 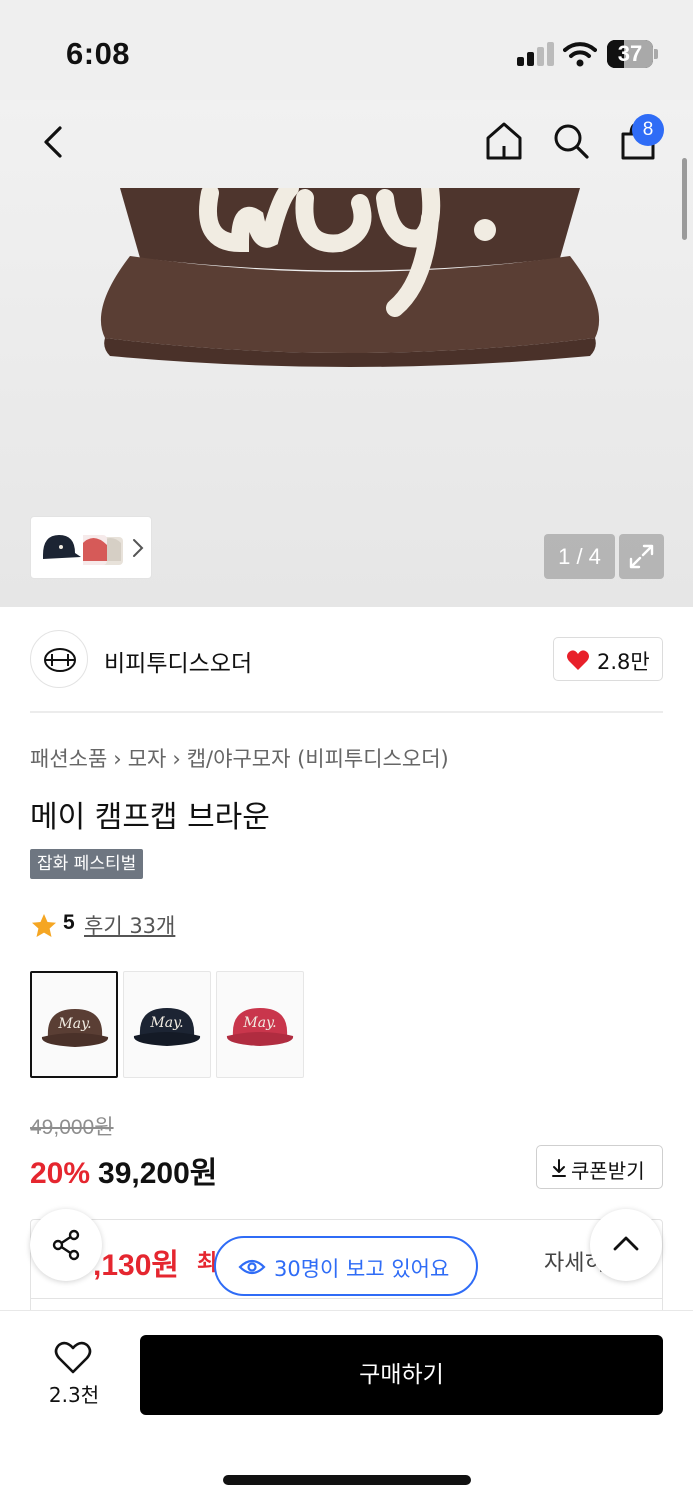 I want to click on color-thumbnail-strip, so click(x=91, y=547).